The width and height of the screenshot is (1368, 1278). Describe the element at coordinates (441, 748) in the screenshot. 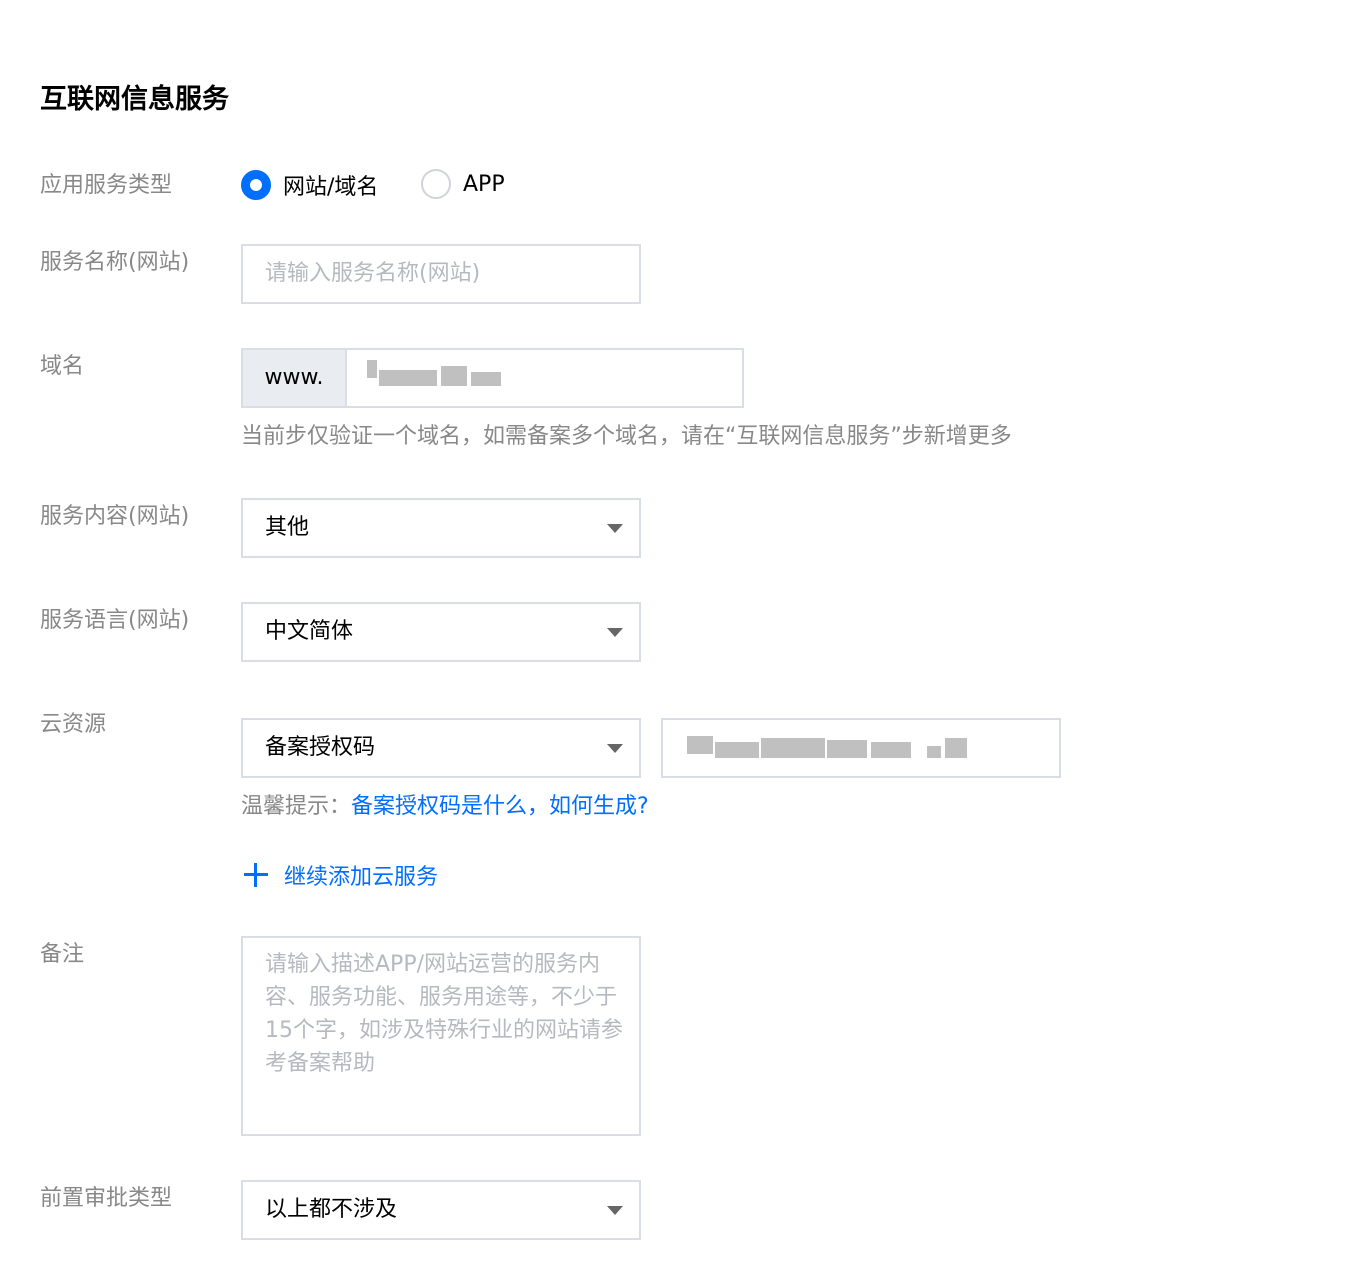

I see `cloud-resource-type-select: 备案授权码` at that location.